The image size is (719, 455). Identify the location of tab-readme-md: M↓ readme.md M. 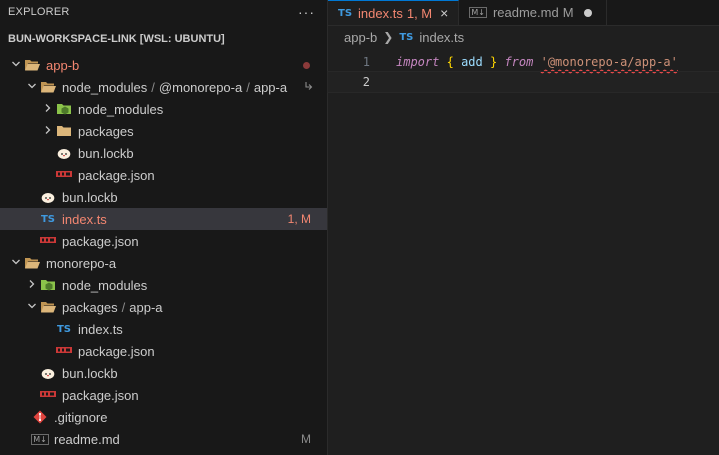
(533, 12).